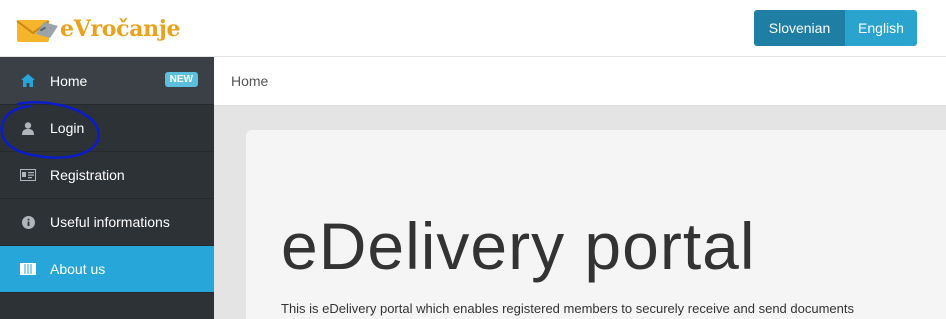 The image size is (946, 319). Describe the element at coordinates (107, 269) in the screenshot. I see `sidebar-item-about-us: About us` at that location.